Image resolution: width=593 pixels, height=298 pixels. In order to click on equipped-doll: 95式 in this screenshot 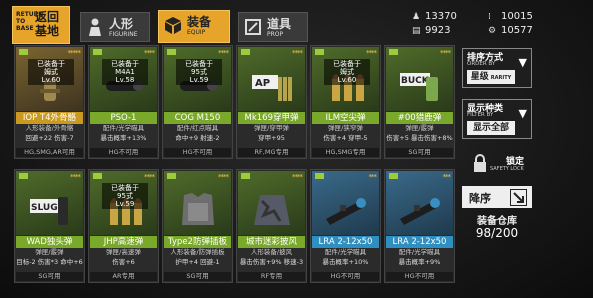, I will do `click(199, 72)`.